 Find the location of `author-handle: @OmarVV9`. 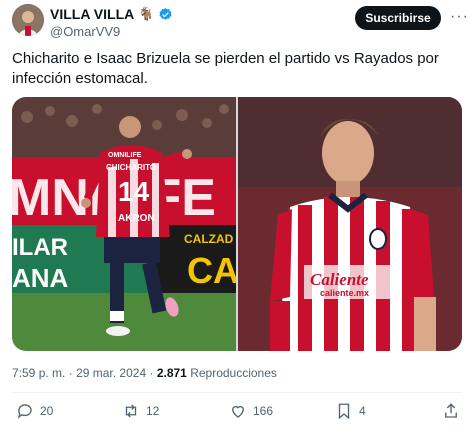

author-handle: @OmarVV9 is located at coordinates (85, 31).